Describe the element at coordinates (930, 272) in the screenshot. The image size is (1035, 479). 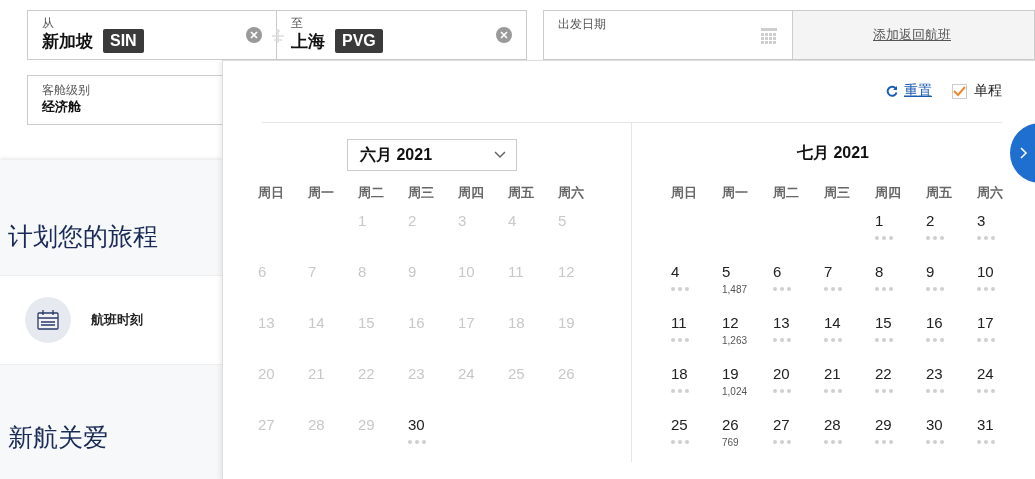
I see `calendar-day: 9` at that location.